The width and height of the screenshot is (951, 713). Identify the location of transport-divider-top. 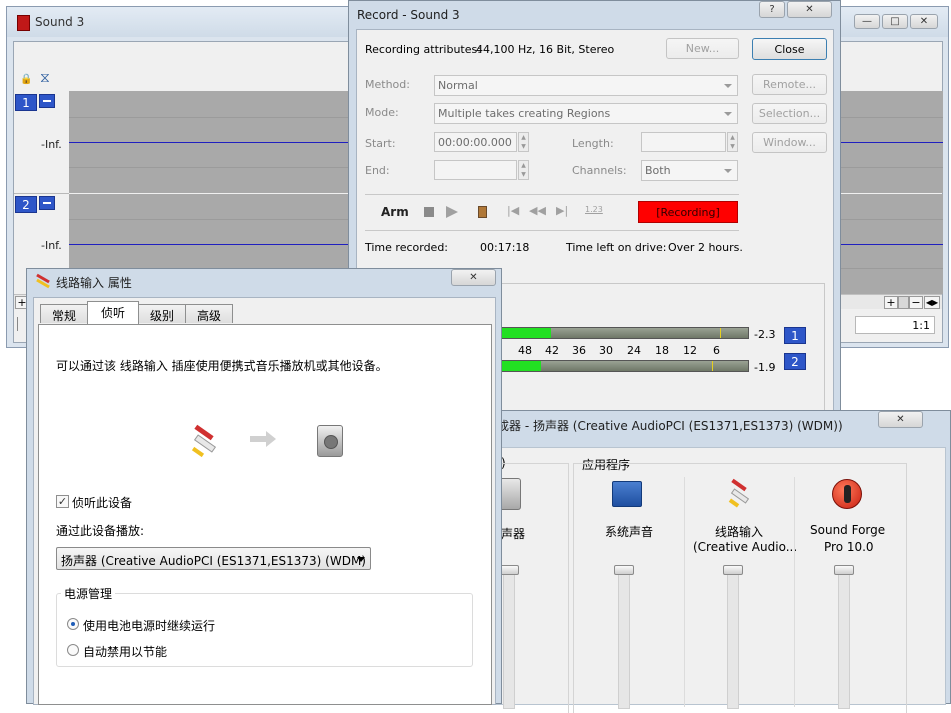
(552, 194).